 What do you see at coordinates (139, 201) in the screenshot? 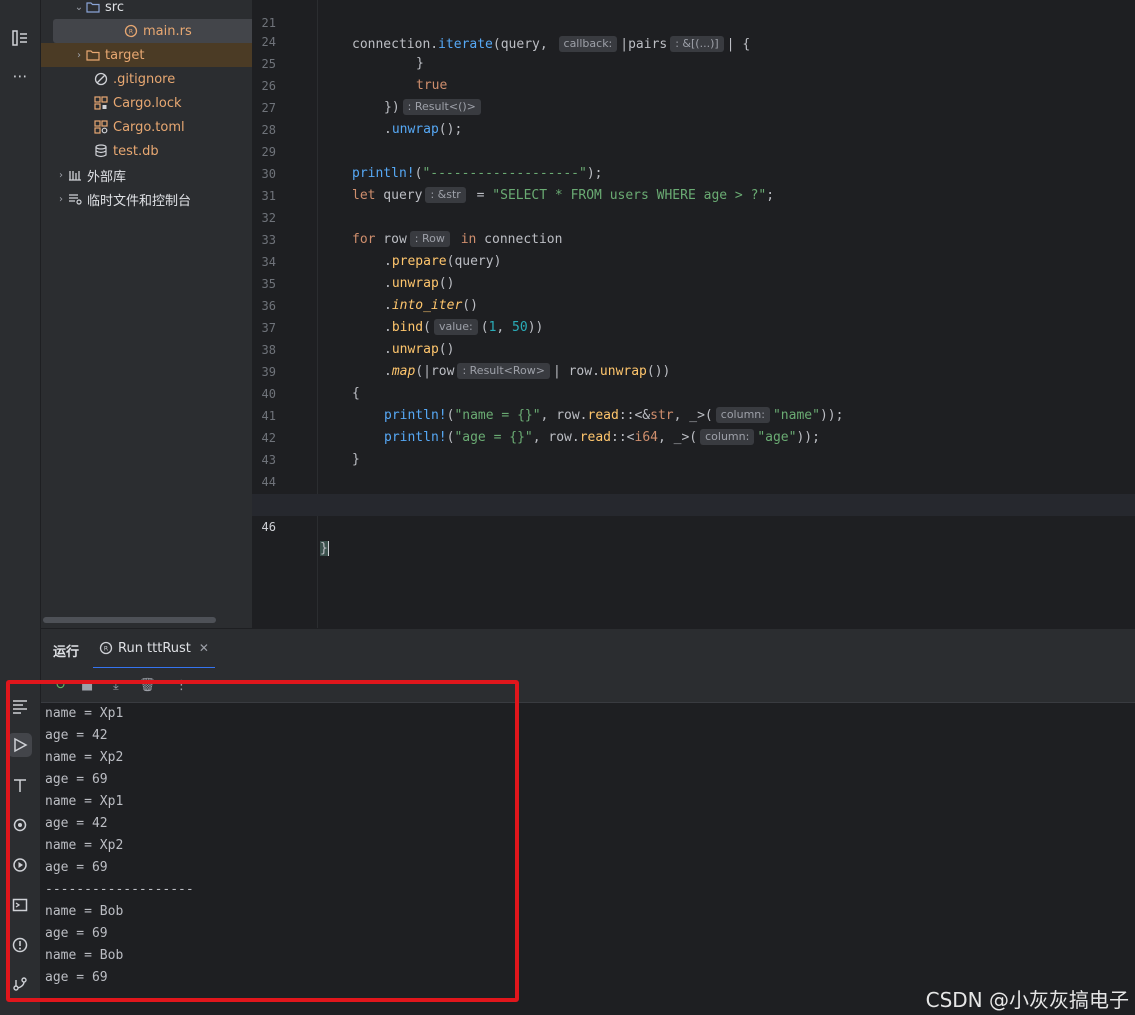
I see `tree-item-label: 临时文件和控制台` at bounding box center [139, 201].